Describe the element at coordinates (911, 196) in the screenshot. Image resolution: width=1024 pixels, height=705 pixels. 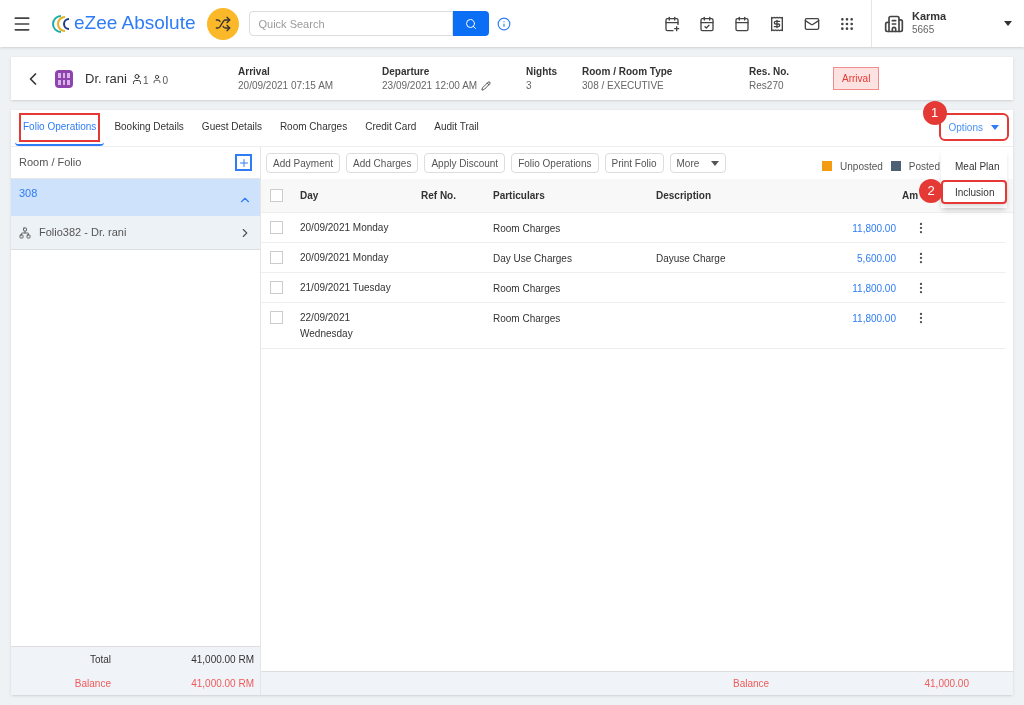
I see `column-header: Am` at that location.